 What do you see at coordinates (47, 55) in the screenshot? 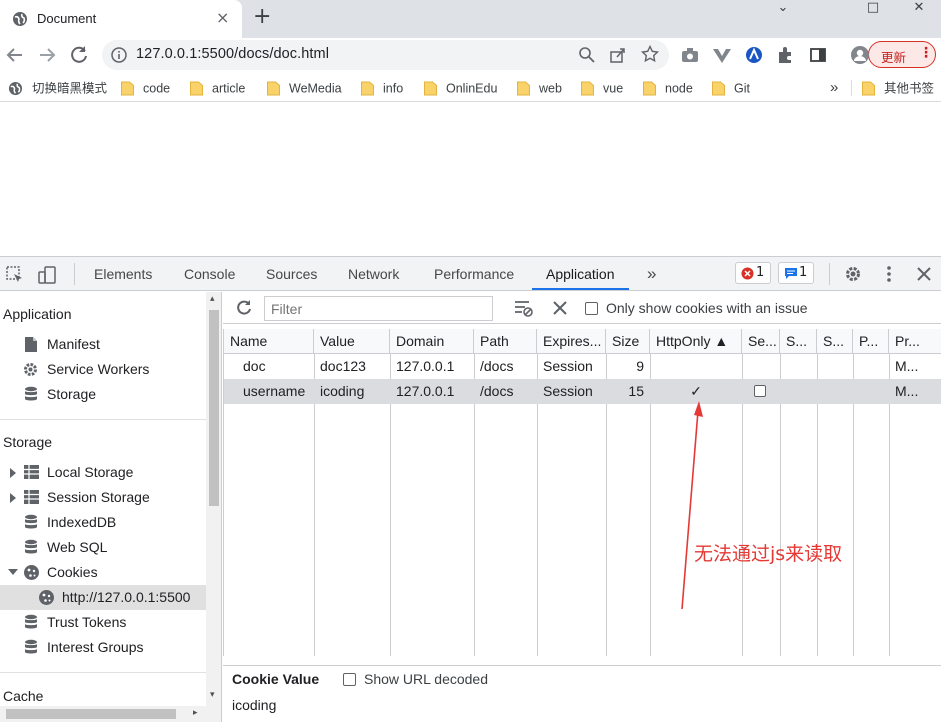
I see `forward-icon` at bounding box center [47, 55].